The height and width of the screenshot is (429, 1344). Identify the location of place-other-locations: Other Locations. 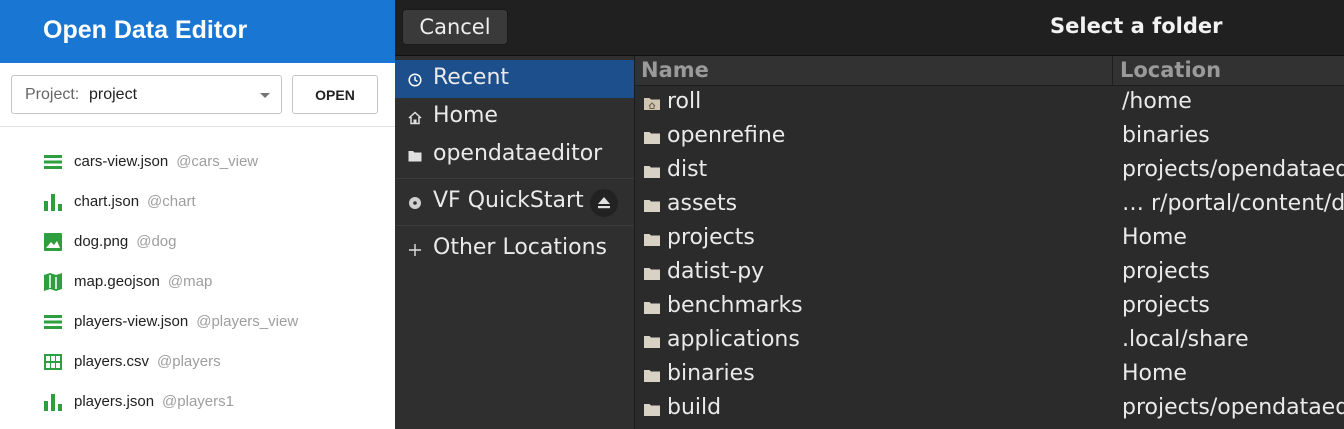
(514, 249).